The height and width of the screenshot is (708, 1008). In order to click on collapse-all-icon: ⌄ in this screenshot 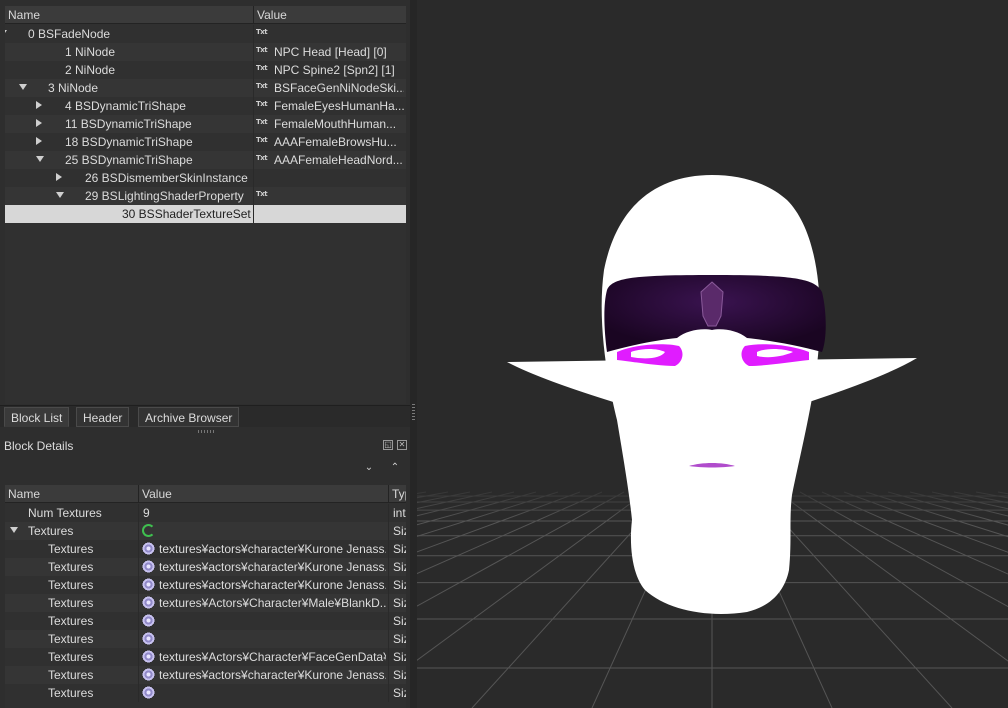, I will do `click(369, 469)`.